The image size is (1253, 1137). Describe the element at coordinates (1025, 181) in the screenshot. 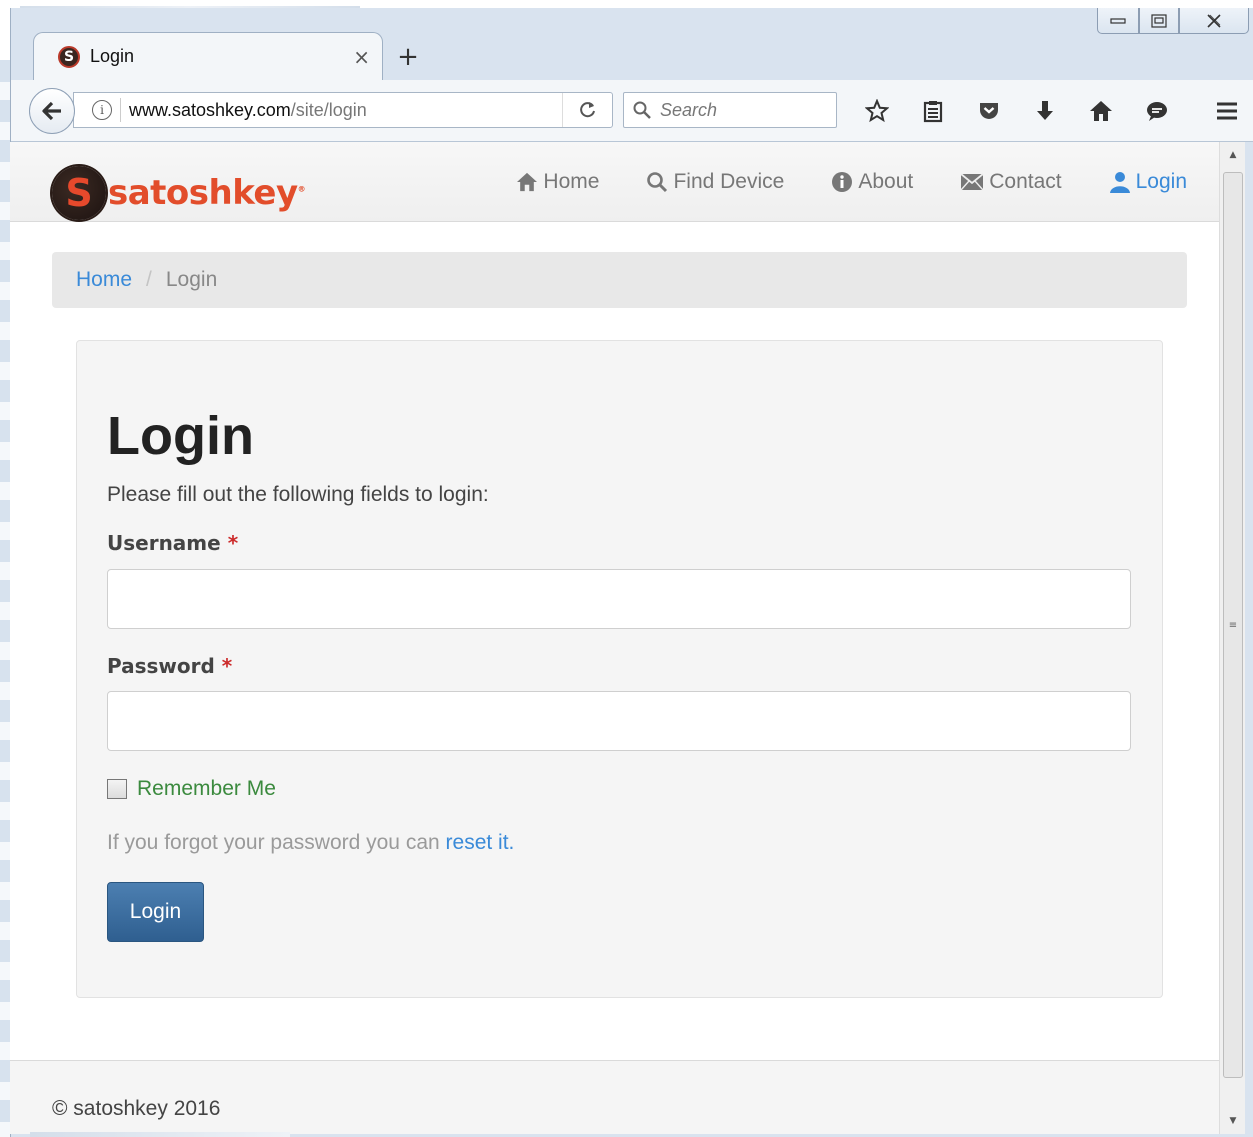

I see `nav-contact-label: Contact` at that location.